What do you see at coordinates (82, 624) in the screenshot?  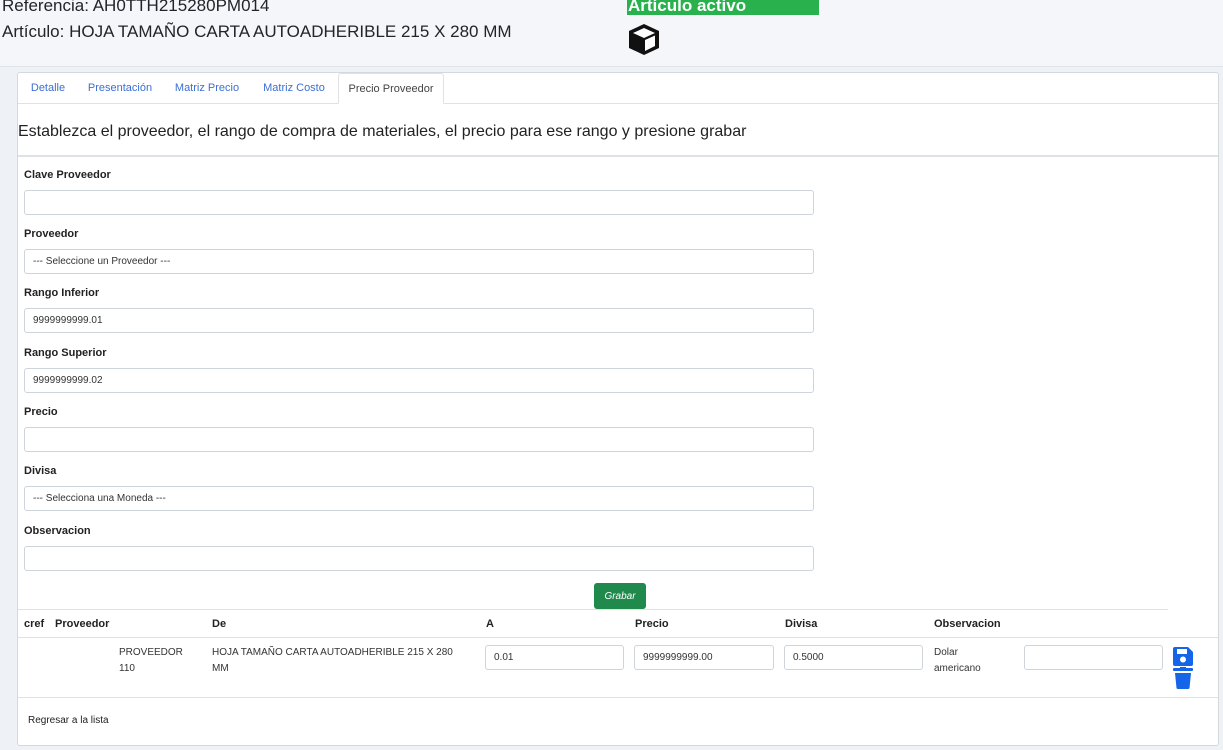 I see `col-header-proveedor: Proveedor` at bounding box center [82, 624].